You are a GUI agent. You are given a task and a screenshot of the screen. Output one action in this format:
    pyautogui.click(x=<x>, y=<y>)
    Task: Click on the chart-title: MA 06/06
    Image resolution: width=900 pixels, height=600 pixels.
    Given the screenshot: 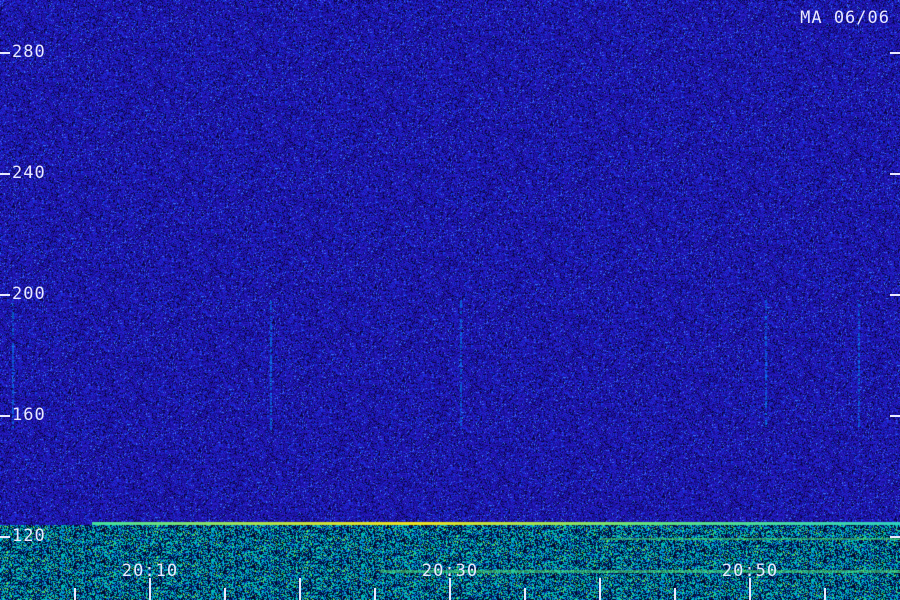 What is the action you would take?
    pyautogui.click(x=845, y=18)
    